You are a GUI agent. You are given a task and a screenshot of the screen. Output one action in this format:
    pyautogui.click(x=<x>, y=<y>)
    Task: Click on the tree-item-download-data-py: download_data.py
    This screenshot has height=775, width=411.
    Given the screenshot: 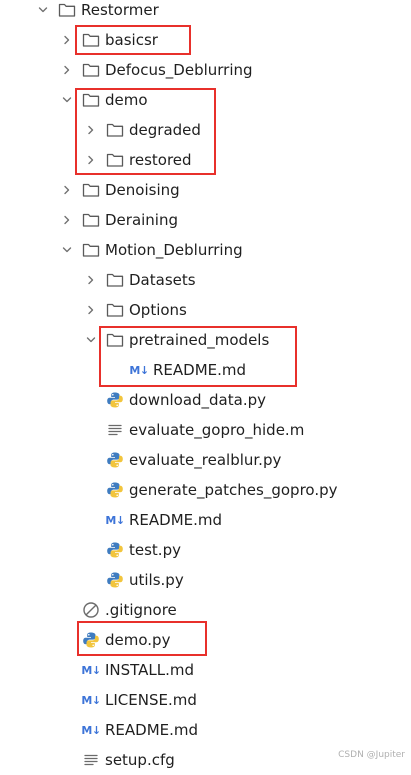 What is the action you would take?
    pyautogui.click(x=205, y=400)
    